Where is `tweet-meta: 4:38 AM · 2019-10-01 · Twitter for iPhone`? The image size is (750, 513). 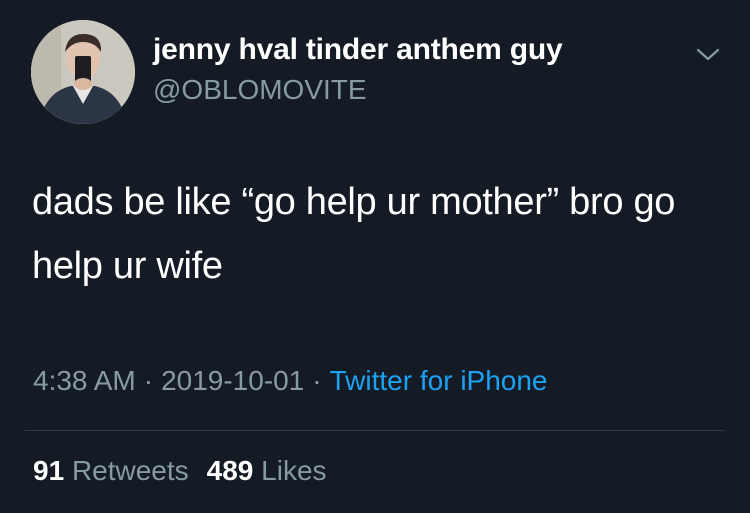
tweet-meta: 4:38 AM · 2019-10-01 · Twitter for iPhone is located at coordinates (290, 381).